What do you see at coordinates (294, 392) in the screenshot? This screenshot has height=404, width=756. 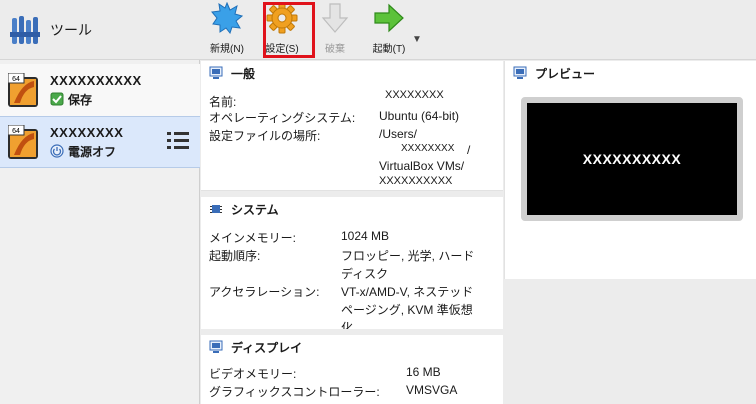 I see `graphics-controller-key: グラフィックスコントローラー:` at bounding box center [294, 392].